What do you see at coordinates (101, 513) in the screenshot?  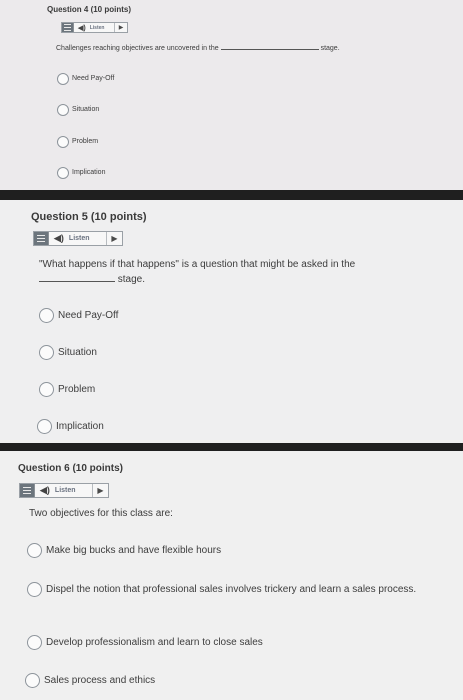 I see `question-prompt: Two objectives for this class are:` at bounding box center [101, 513].